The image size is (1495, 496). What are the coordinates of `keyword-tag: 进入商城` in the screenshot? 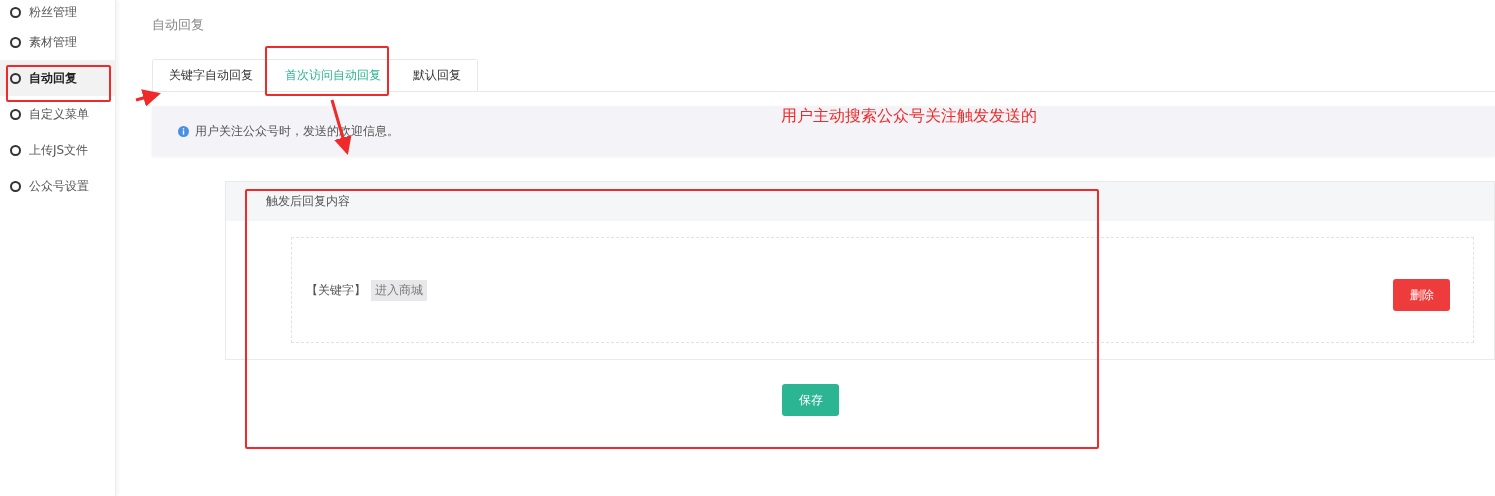 It's located at (399, 290).